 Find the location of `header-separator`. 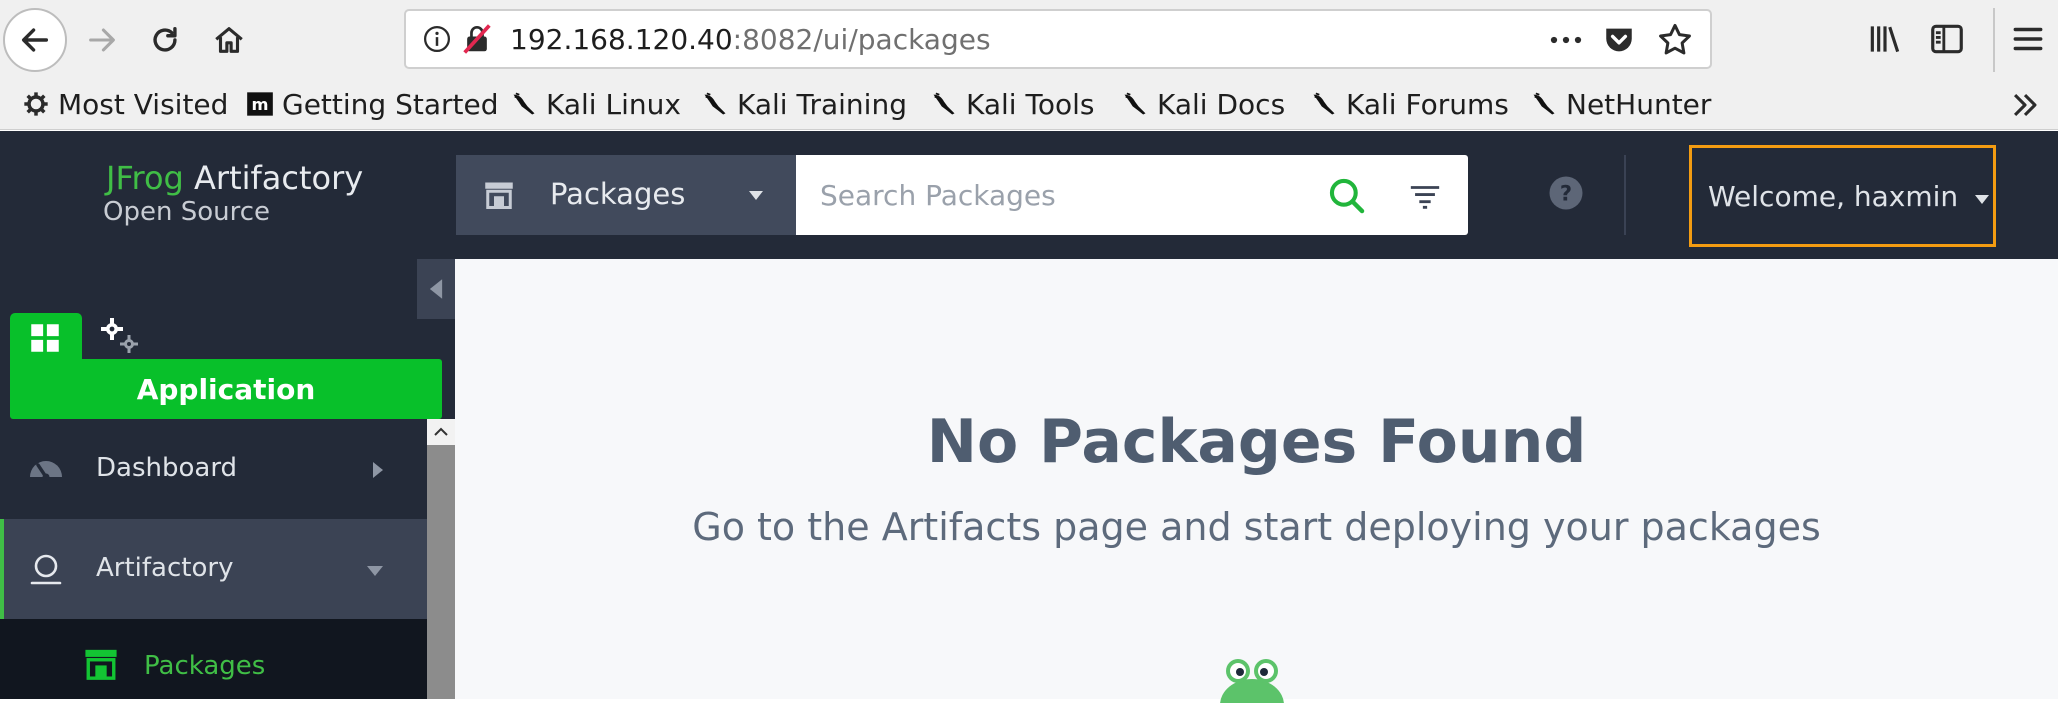

header-separator is located at coordinates (1625, 195).